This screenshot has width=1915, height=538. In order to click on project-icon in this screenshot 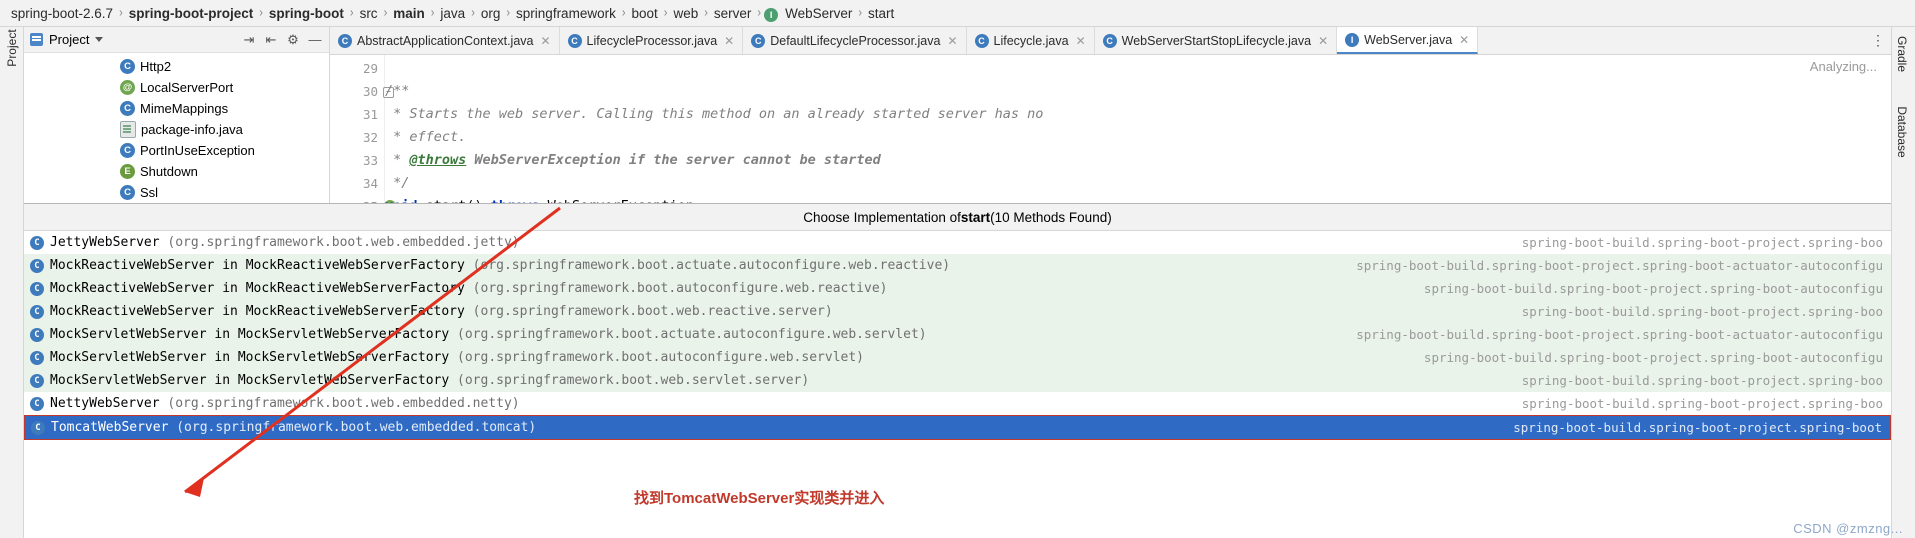, I will do `click(36, 39)`.